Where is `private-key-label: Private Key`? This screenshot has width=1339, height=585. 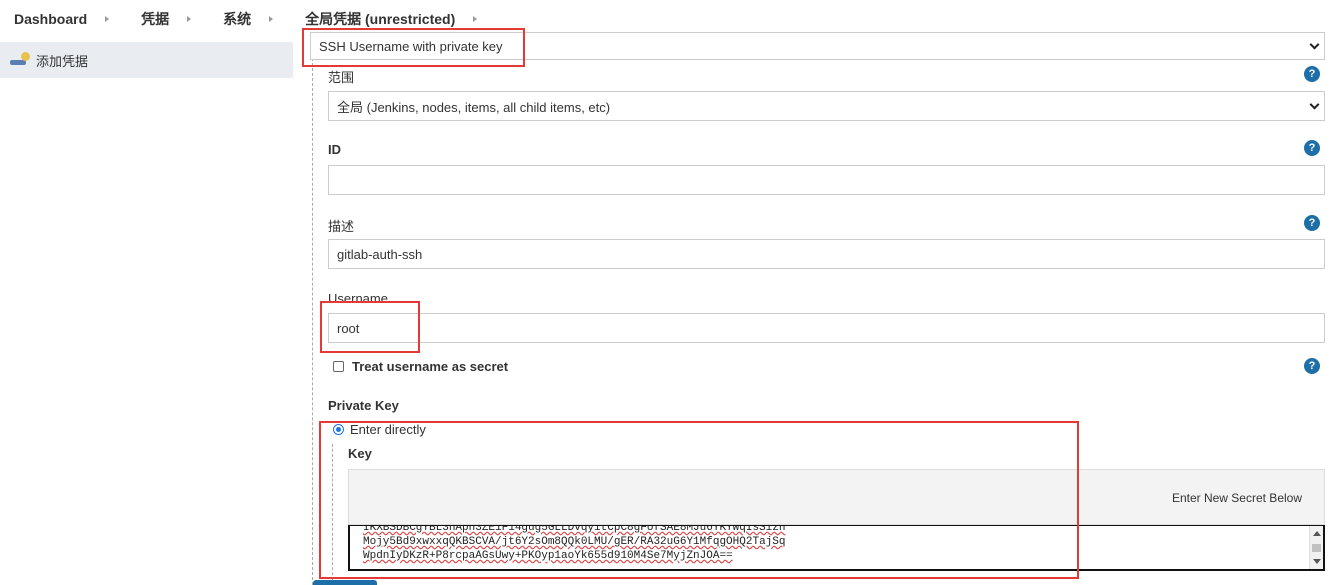
private-key-label: Private Key is located at coordinates (363, 405).